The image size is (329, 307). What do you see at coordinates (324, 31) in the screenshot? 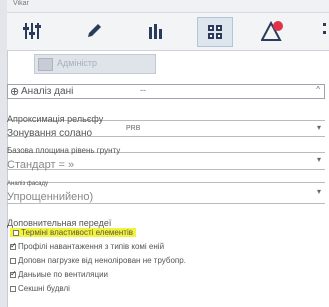
I see `toolbar-overflow-edge` at bounding box center [324, 31].